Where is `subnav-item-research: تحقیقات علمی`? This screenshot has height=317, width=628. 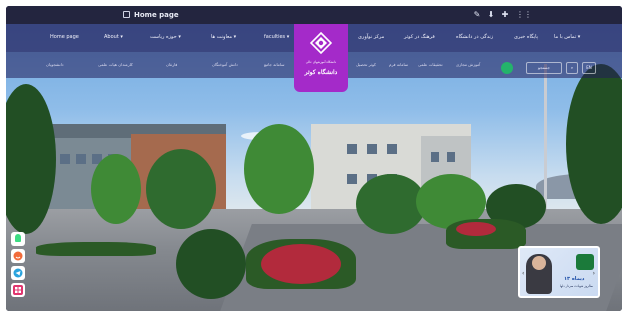
subnav-item-research: تحقیقات علمی is located at coordinates (430, 65).